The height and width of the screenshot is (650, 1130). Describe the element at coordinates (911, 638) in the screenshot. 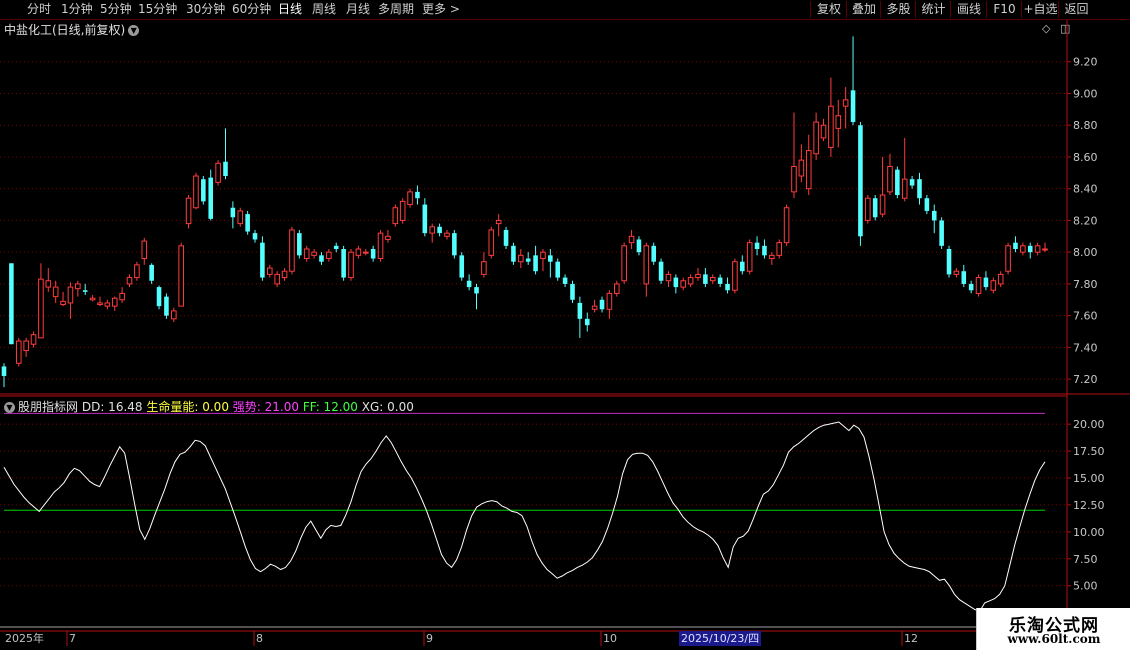

I see `x-month-label: 12` at that location.